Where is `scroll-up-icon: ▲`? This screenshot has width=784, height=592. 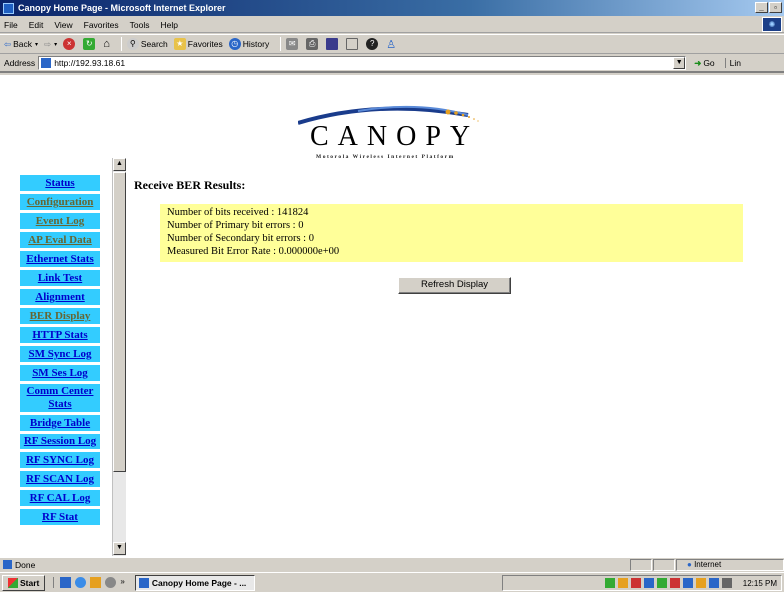
scroll-up-icon: ▲ is located at coordinates (119, 164).